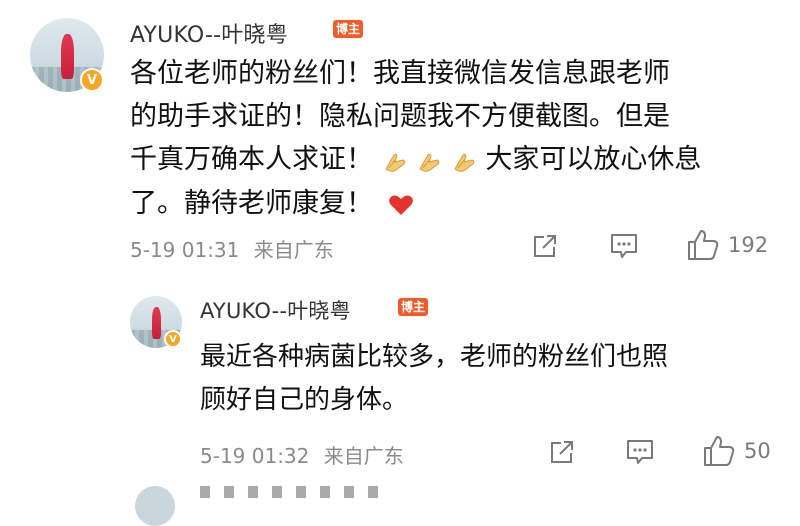 The image size is (800, 526). I want to click on comment-line: 顾好自己的身体。, so click(304, 400).